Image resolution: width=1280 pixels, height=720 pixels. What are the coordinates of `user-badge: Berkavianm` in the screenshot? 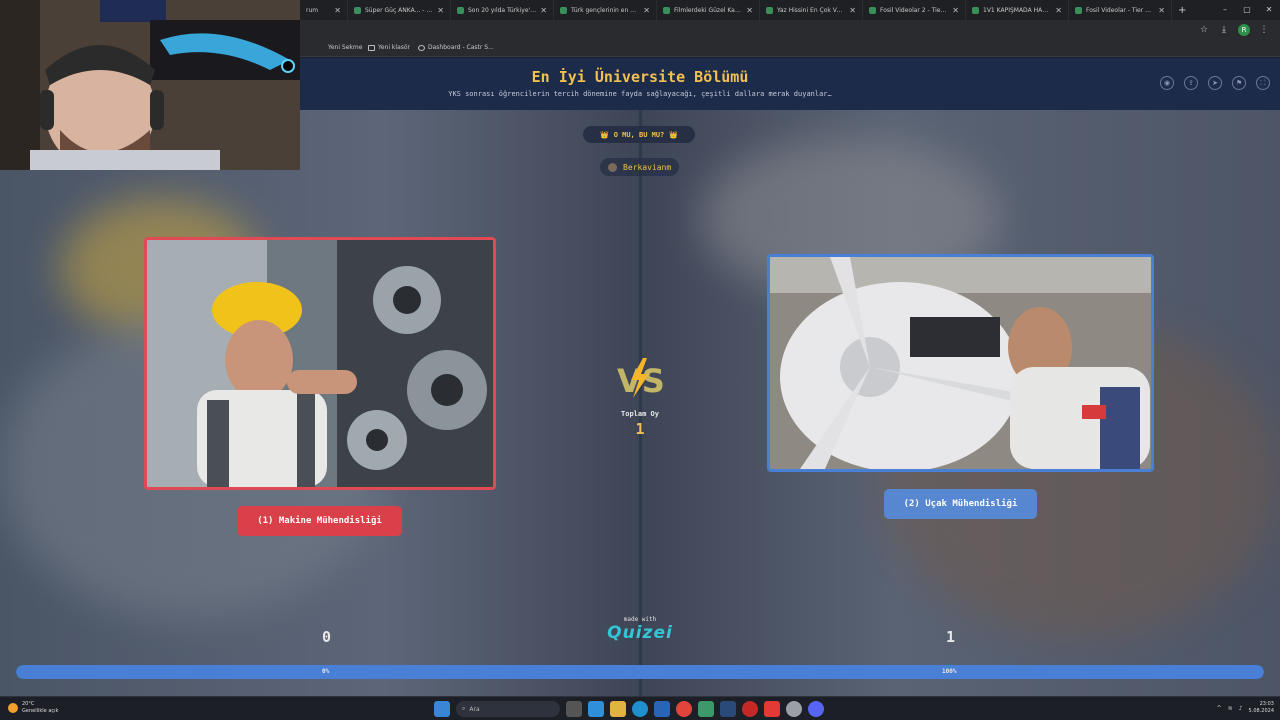 It's located at (640, 167).